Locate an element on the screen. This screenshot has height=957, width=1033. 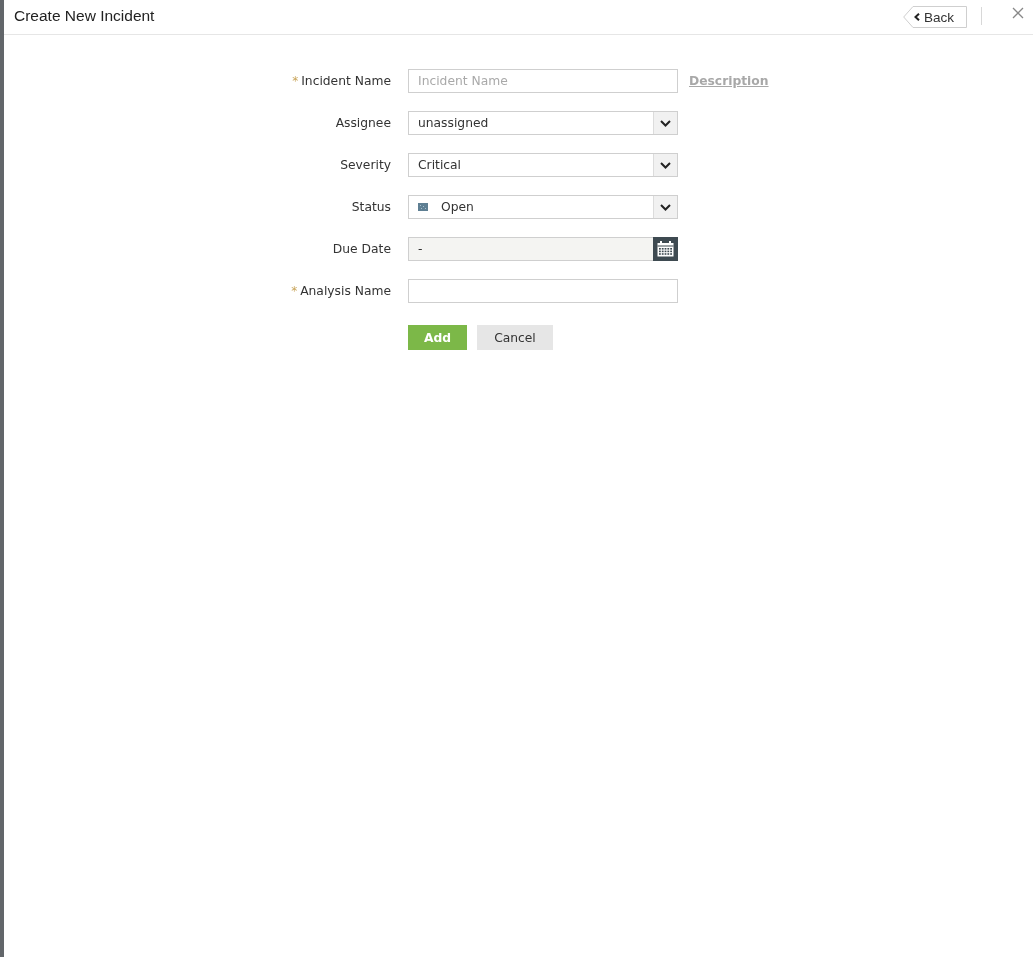
back-button: Back is located at coordinates (935, 17).